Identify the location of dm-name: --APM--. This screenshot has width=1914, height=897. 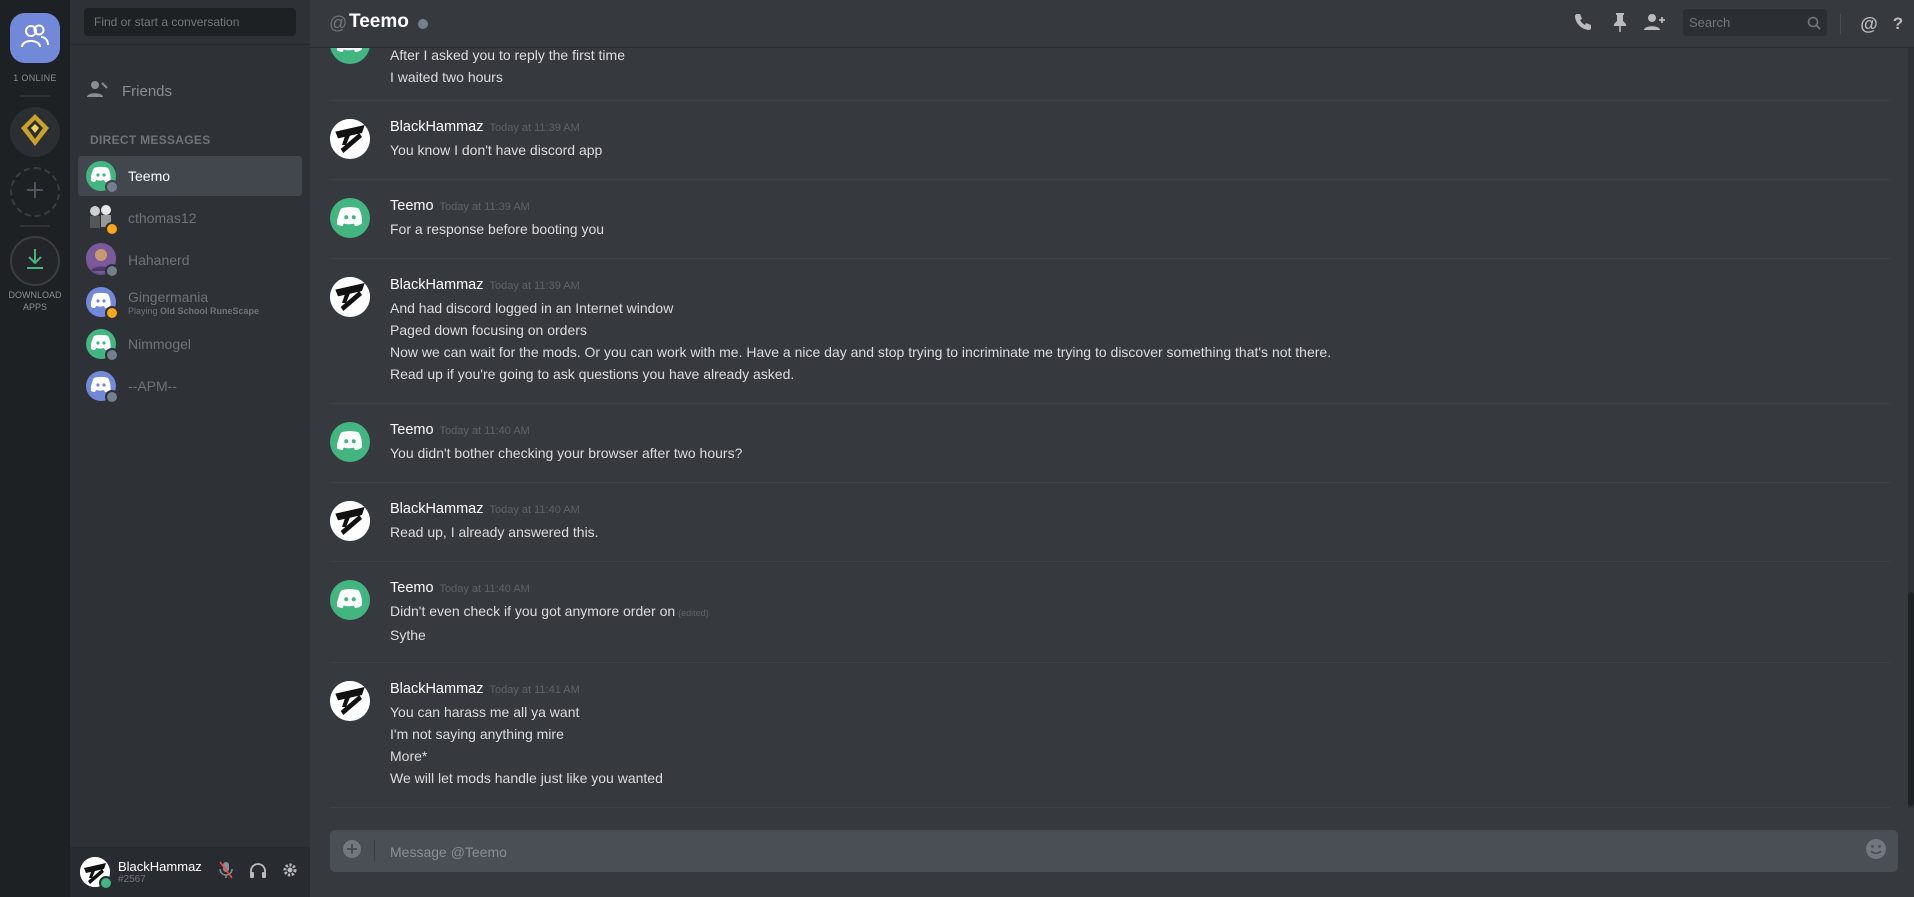
(152, 386).